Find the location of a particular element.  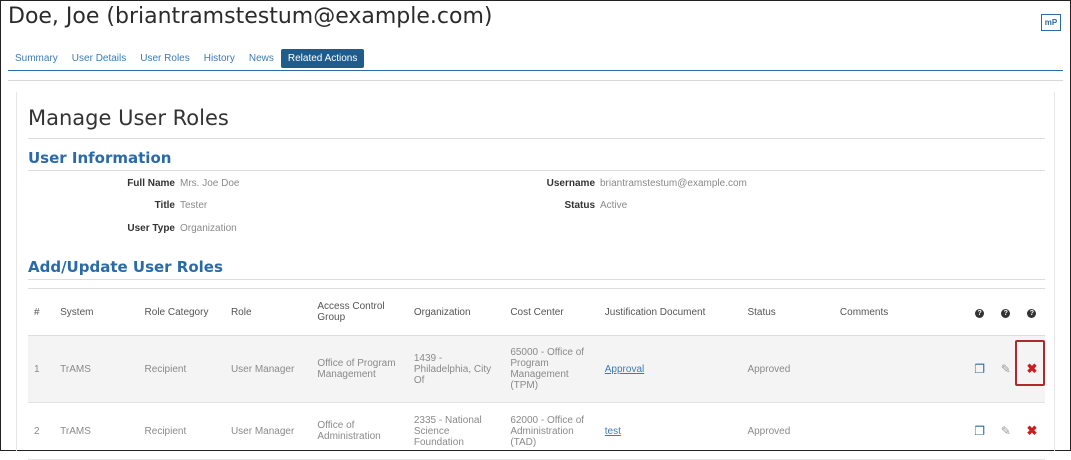

page-title: Doe, Joe (briantramstestum@example.com) is located at coordinates (250, 16).